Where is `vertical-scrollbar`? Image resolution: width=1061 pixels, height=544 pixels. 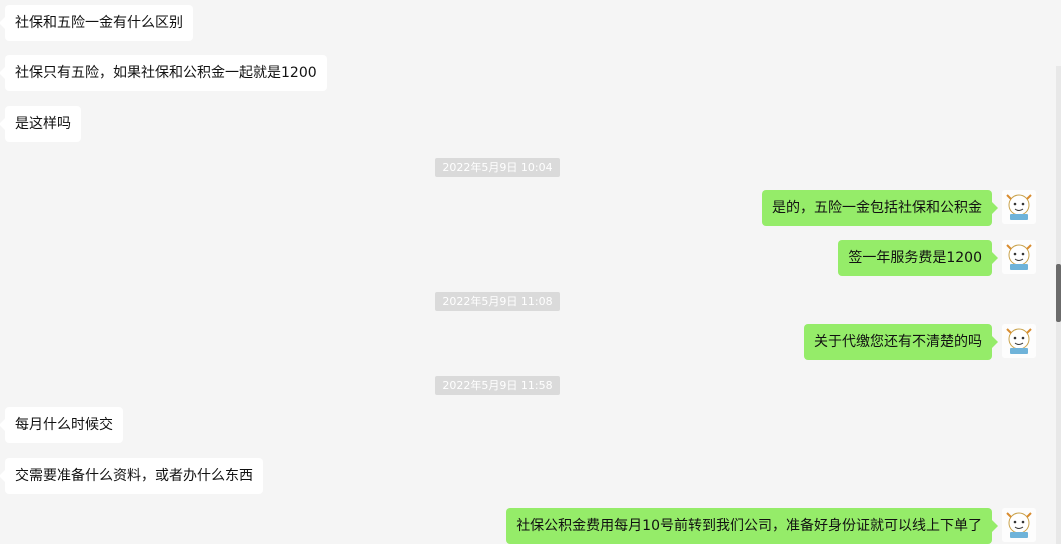 vertical-scrollbar is located at coordinates (1058, 305).